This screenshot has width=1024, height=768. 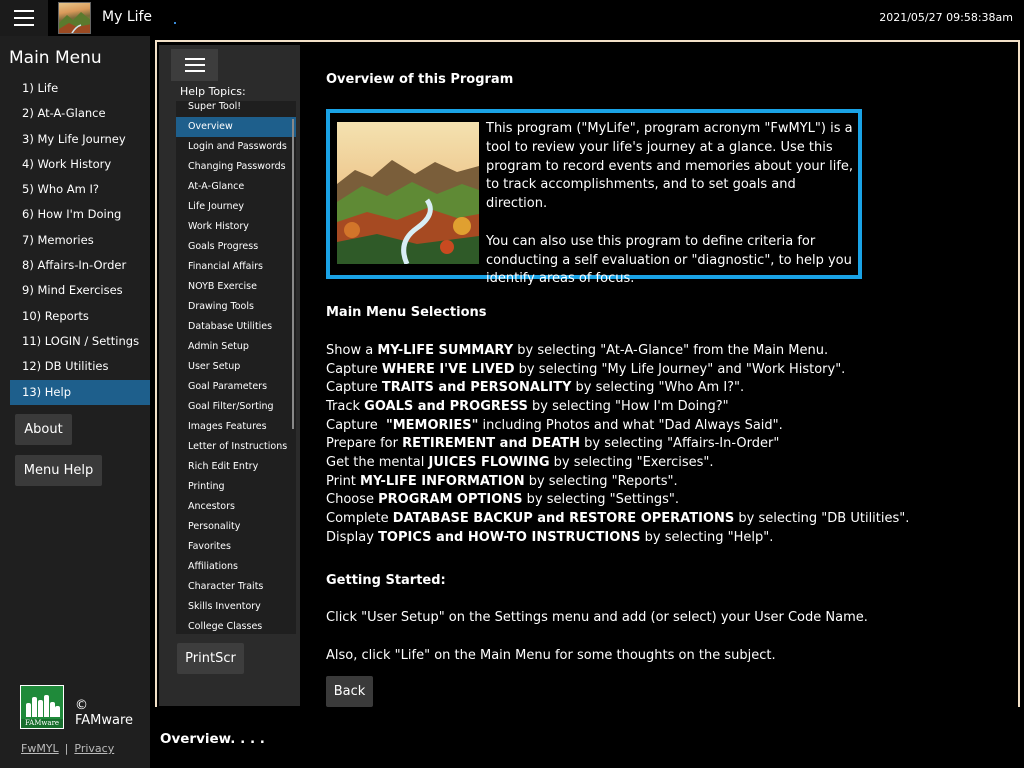 I want to click on selection-highlight: DATABASE BACKUP and RESTORE OPERATIONS, so click(x=563, y=518).